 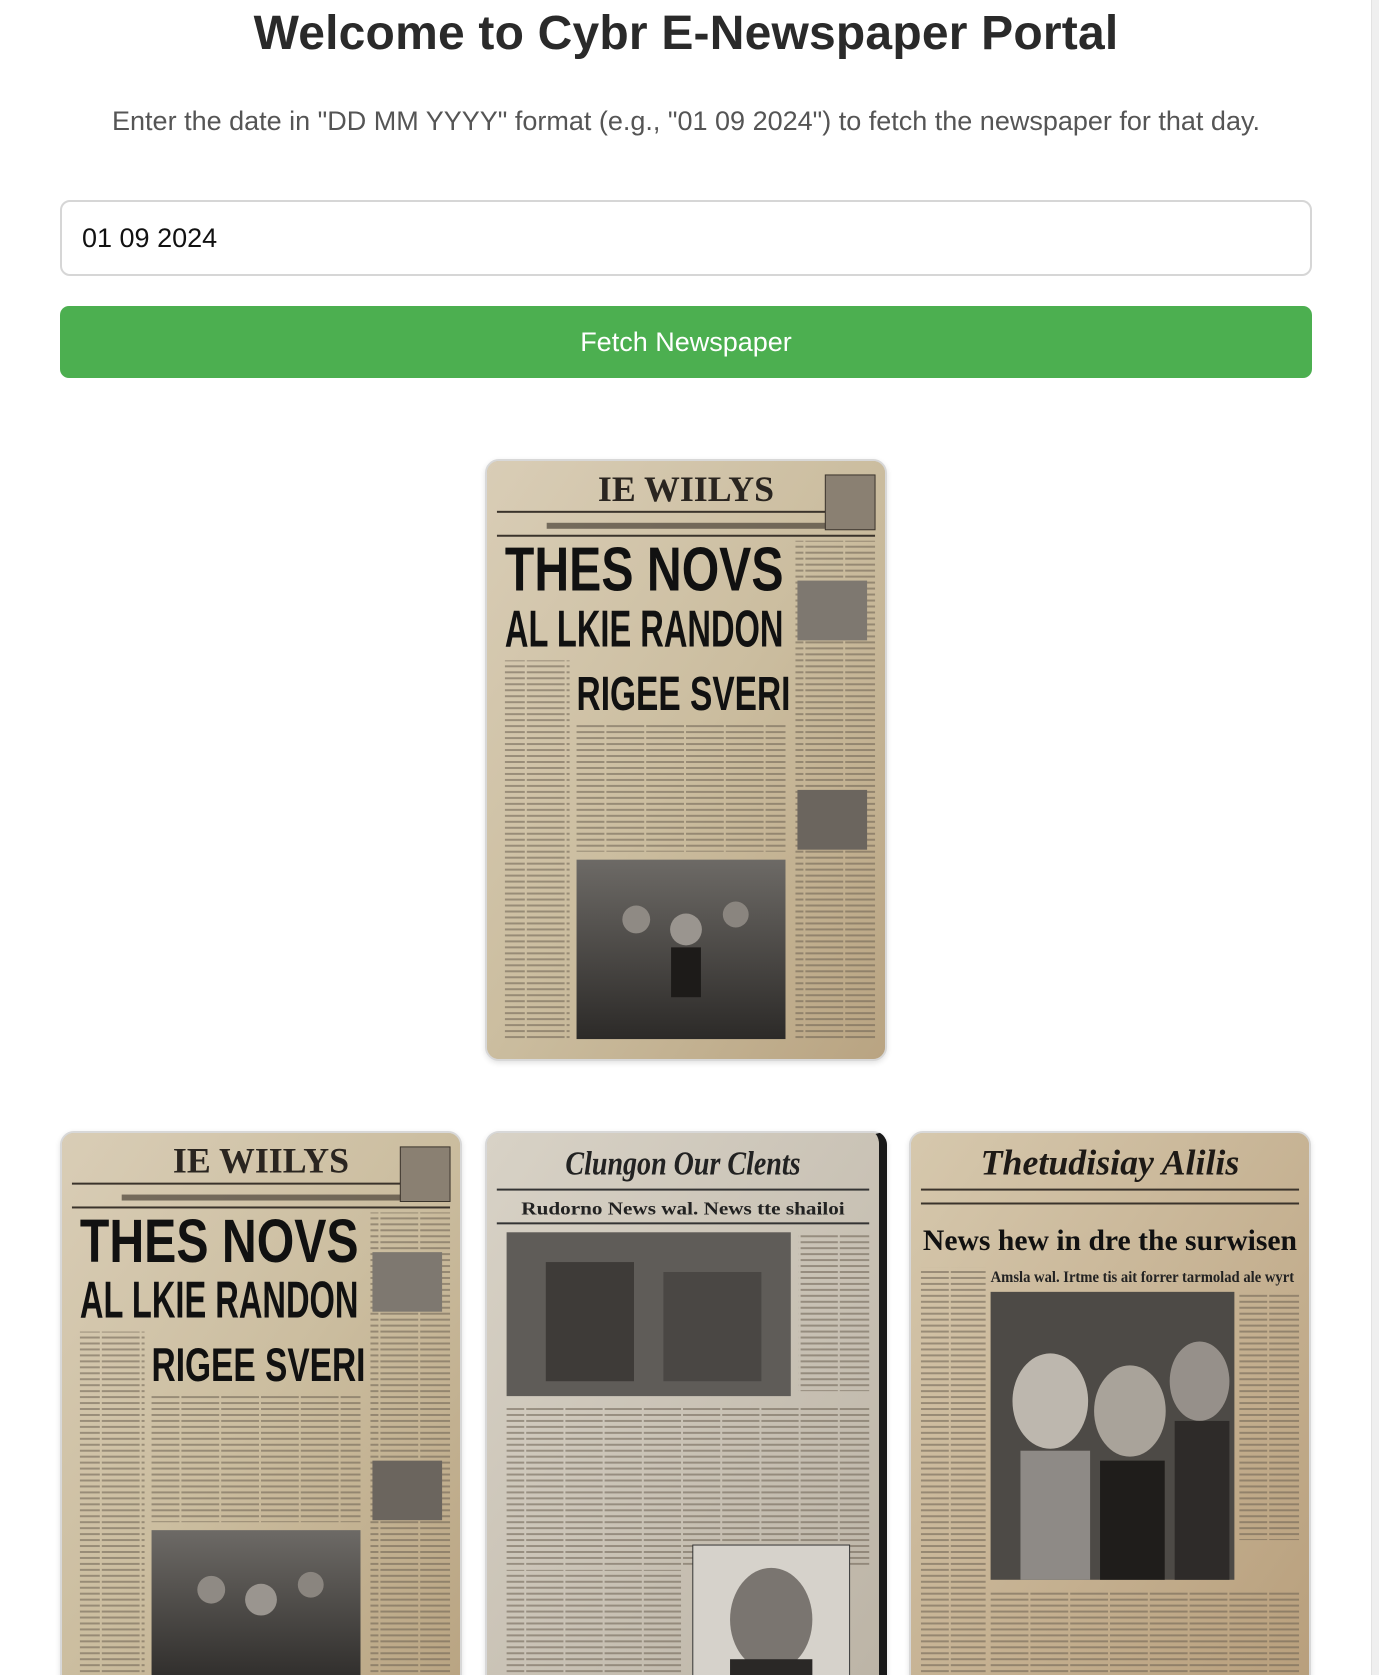 What do you see at coordinates (1110, 1163) in the screenshot?
I see `masthead-text: Thetudisiay Alilis` at bounding box center [1110, 1163].